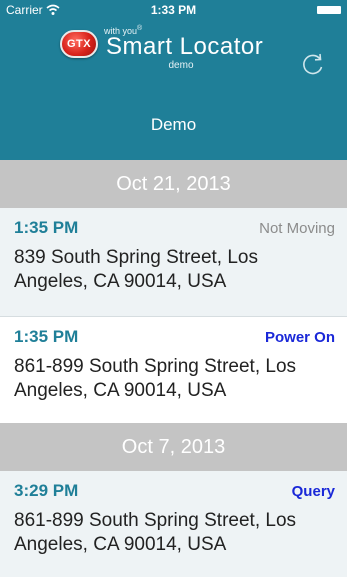 The width and height of the screenshot is (347, 577). What do you see at coordinates (173, 184) in the screenshot?
I see `section-date-header: Oct 21, 2013` at bounding box center [173, 184].